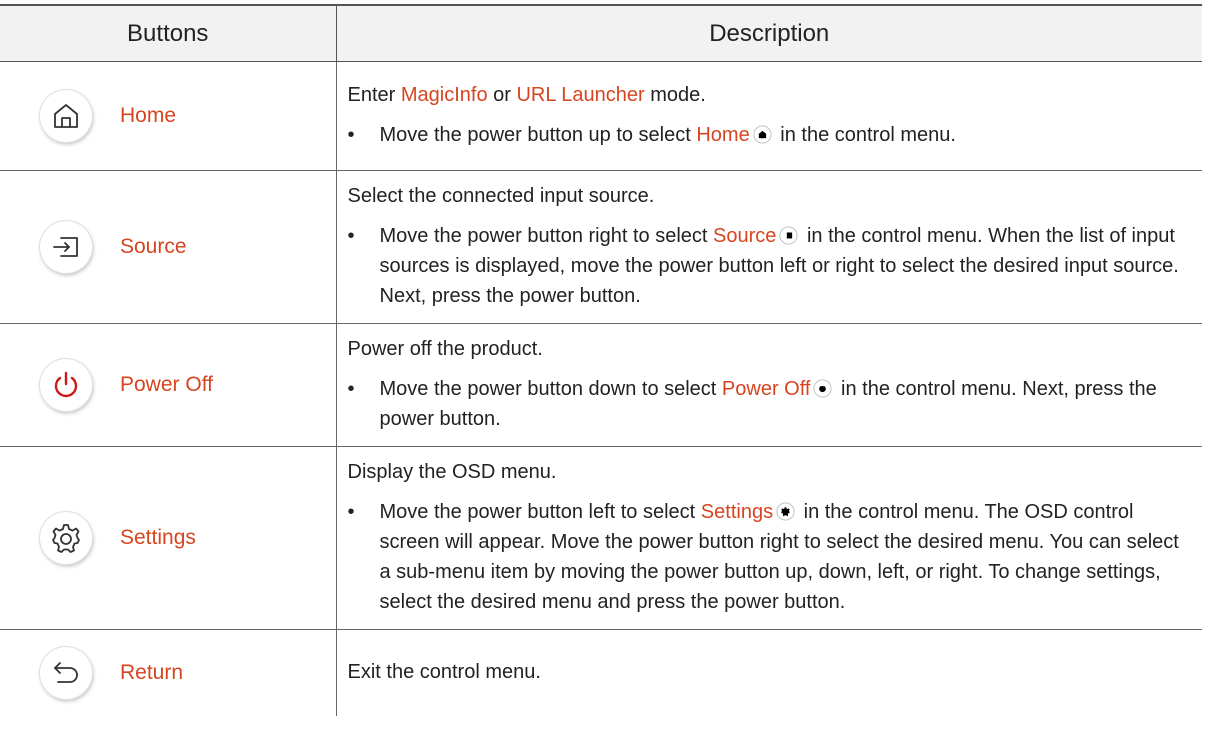  Describe the element at coordinates (444, 95) in the screenshot. I see `highlight-text: MagicInfo` at that location.